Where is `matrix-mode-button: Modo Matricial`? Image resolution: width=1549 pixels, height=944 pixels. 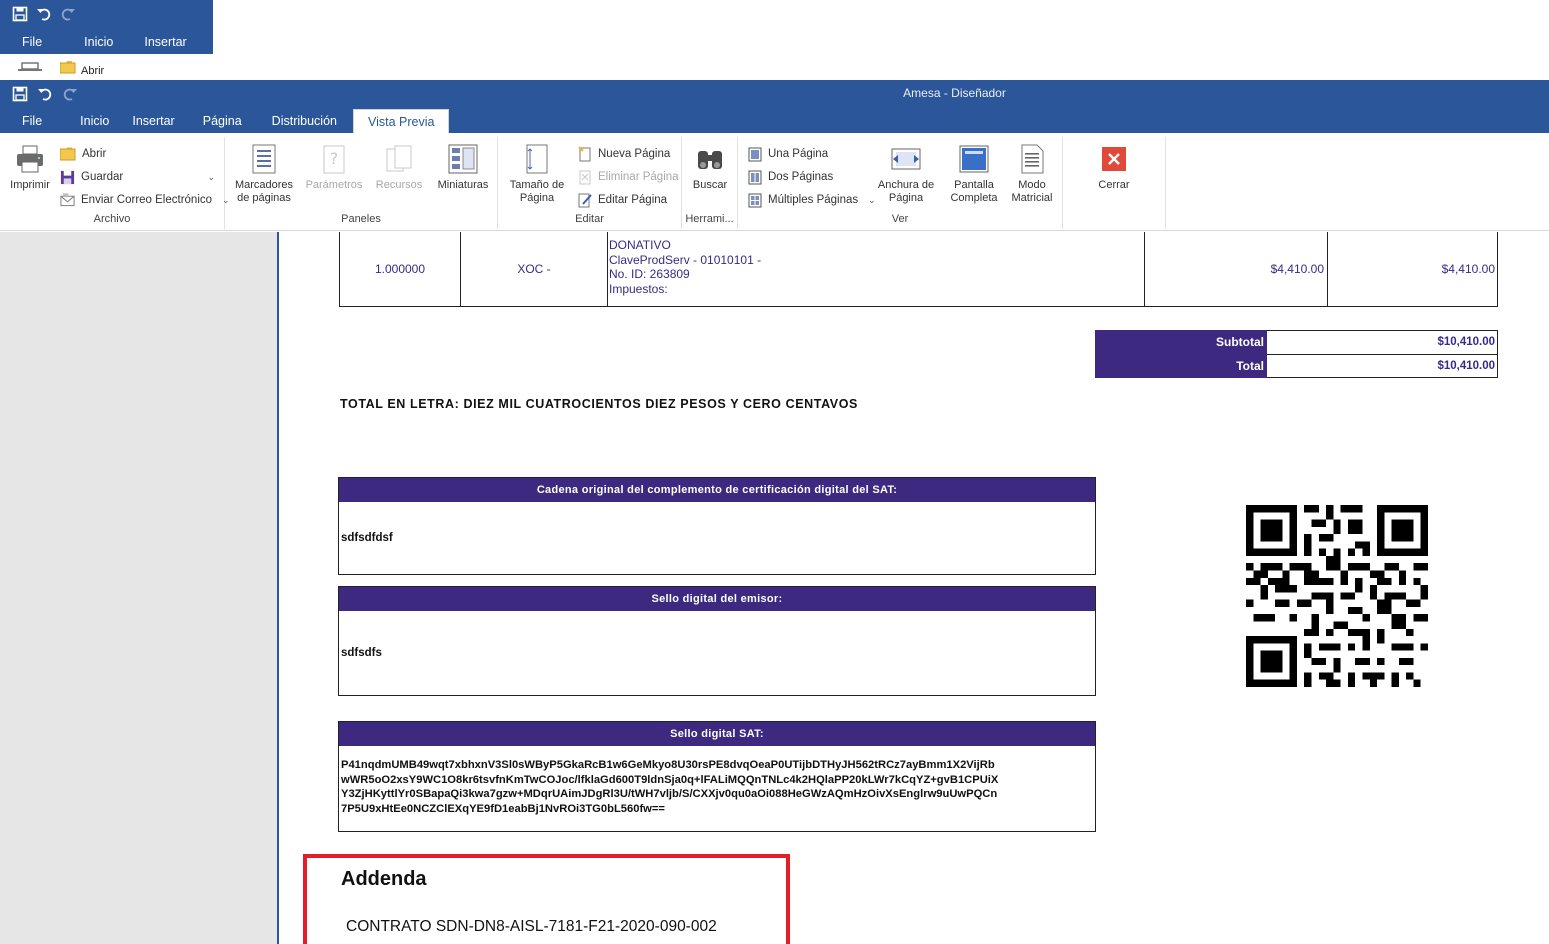 matrix-mode-button: Modo Matricial is located at coordinates (1032, 174).